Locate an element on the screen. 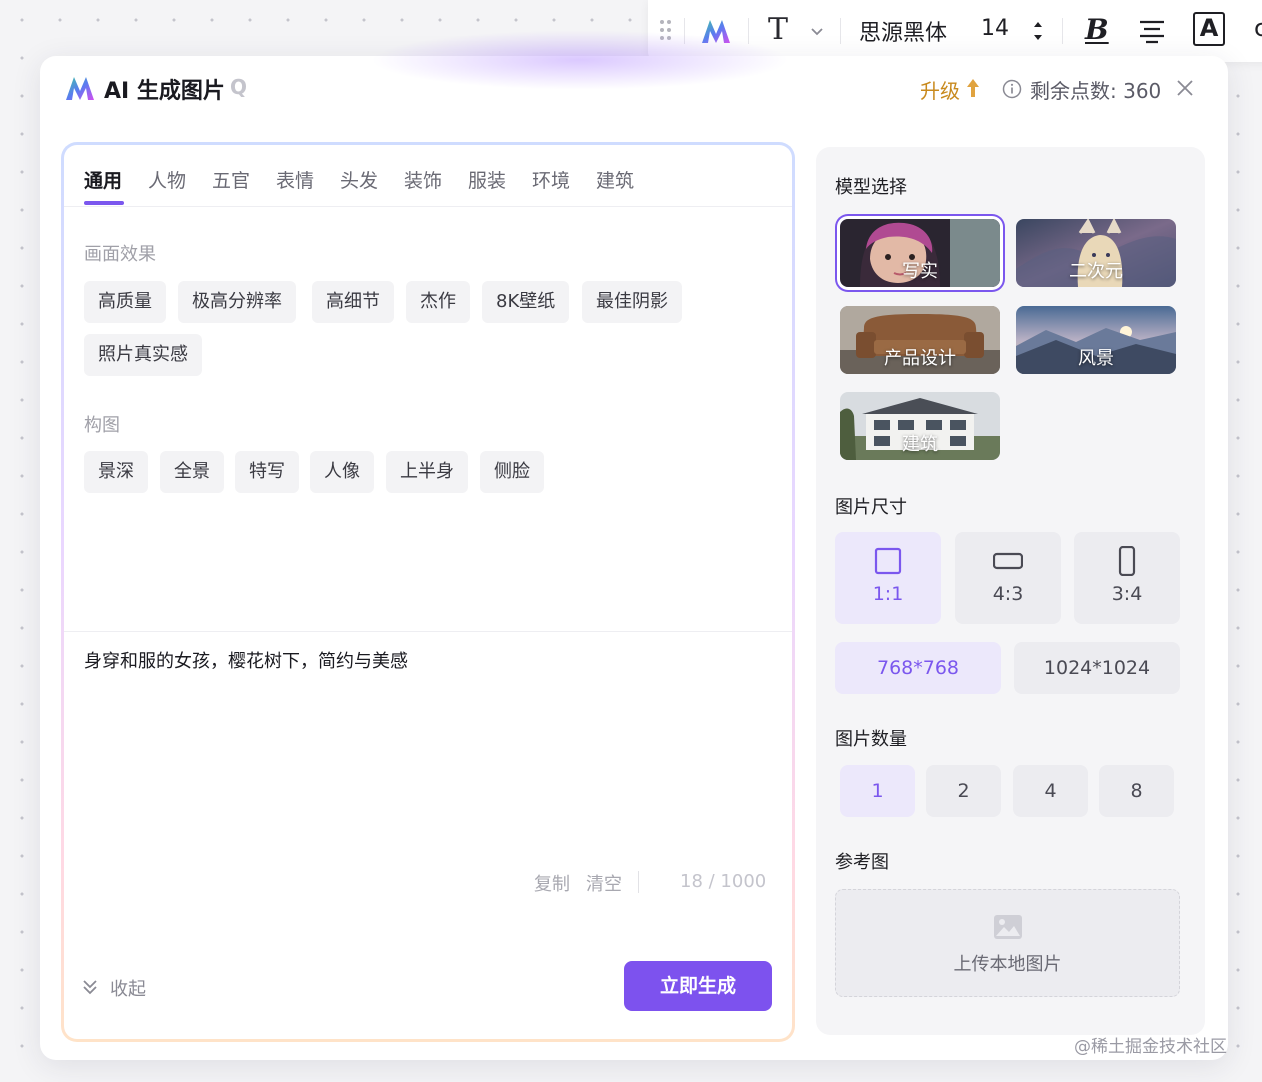 This screenshot has height=1082, width=1262. tab-hair: 头发 is located at coordinates (359, 179).